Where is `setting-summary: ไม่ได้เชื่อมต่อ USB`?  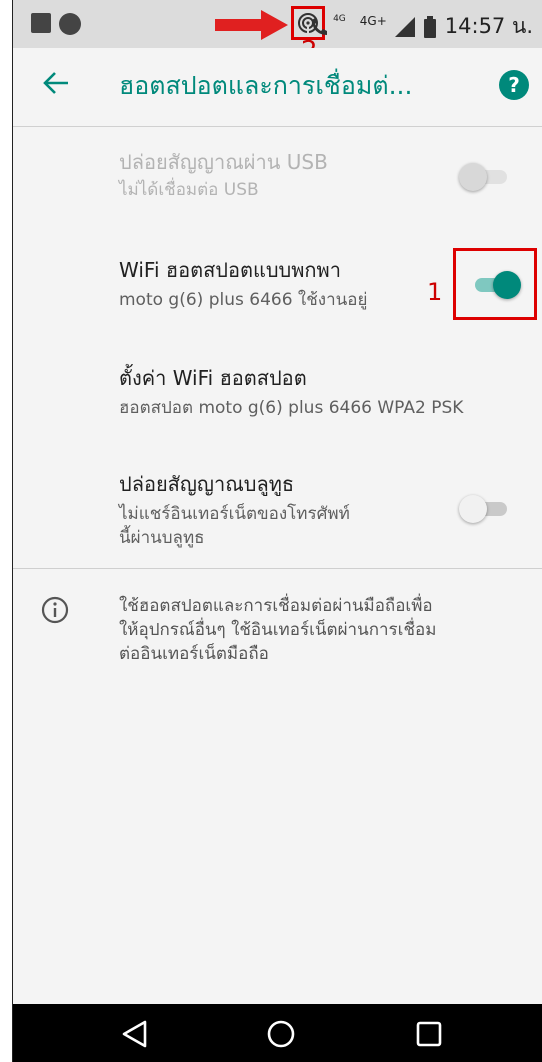 setting-summary: ไม่ได้เชื่อมต่อ USB is located at coordinates (189, 190).